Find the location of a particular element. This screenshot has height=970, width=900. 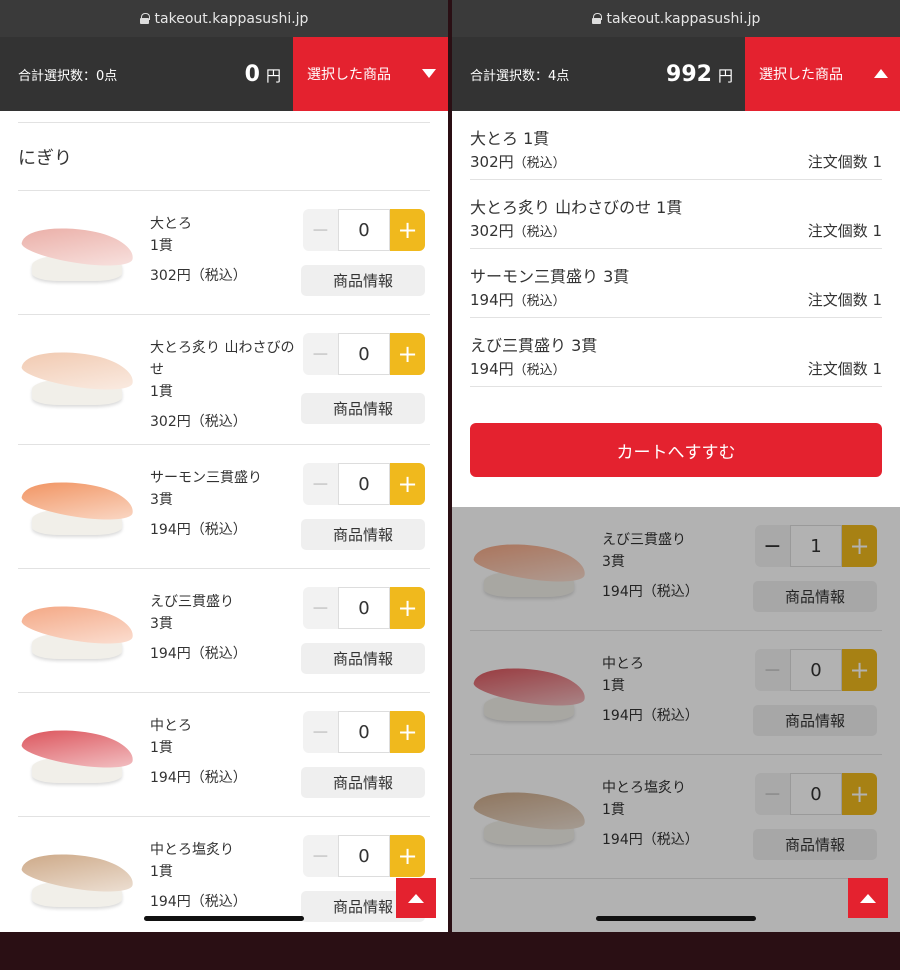

item-info: えび三貫盛り 3貫 194円（税込） is located at coordinates (225, 628).